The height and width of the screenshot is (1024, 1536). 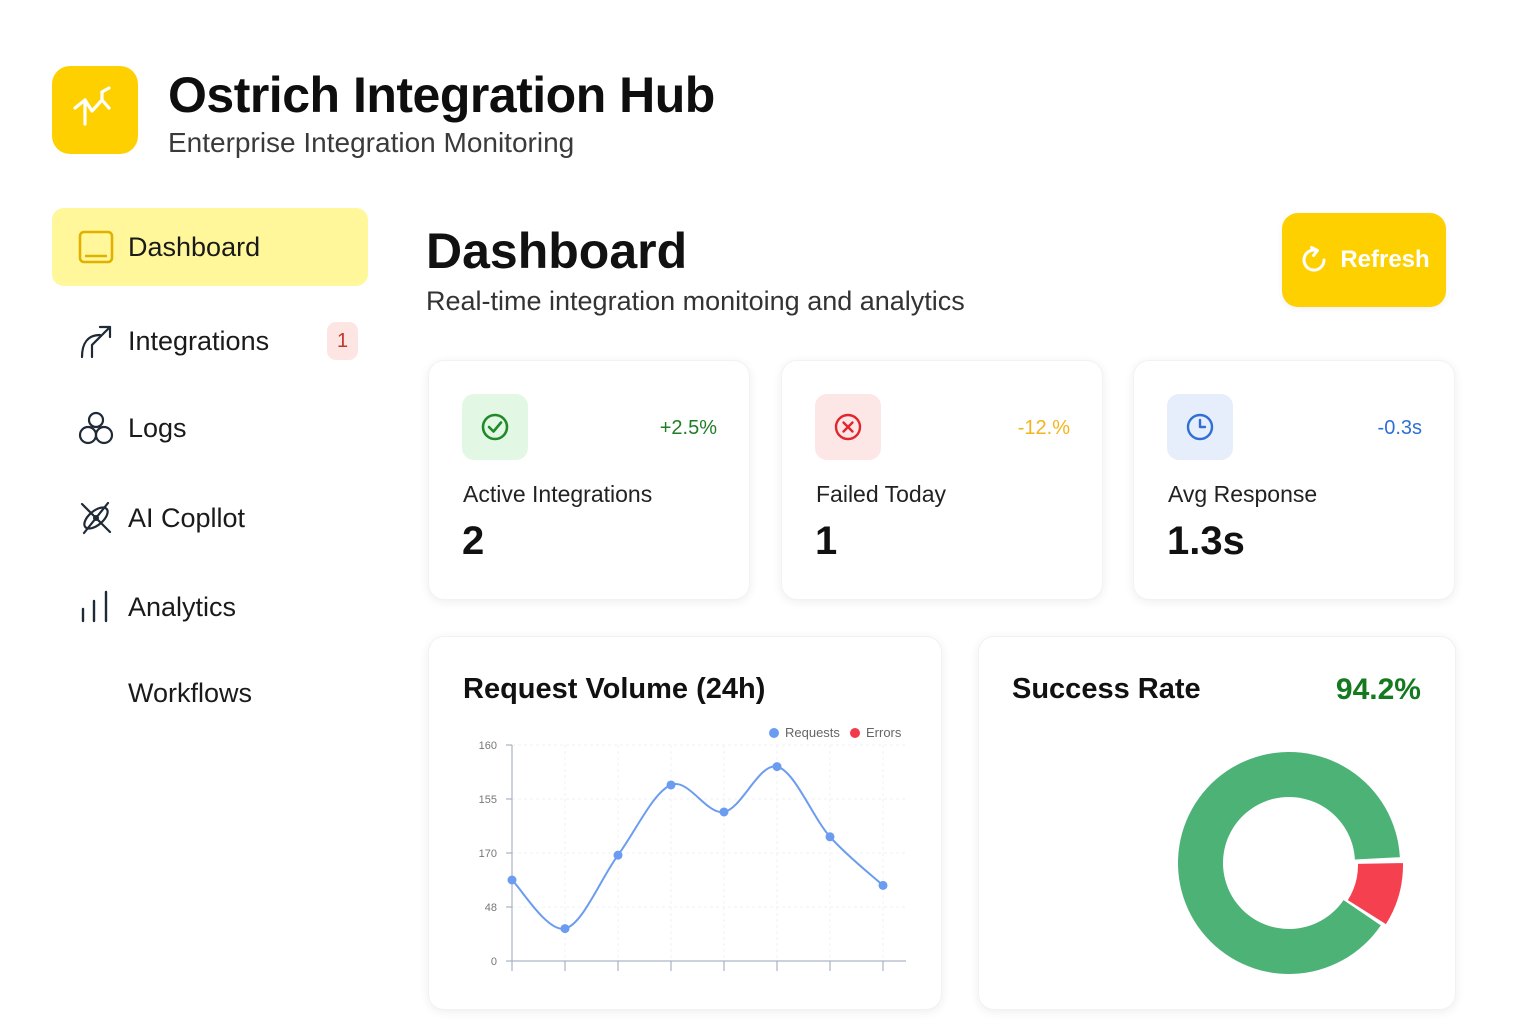 I want to click on sidebar-item-ai-copilot: AI Copllot, so click(x=210, y=518).